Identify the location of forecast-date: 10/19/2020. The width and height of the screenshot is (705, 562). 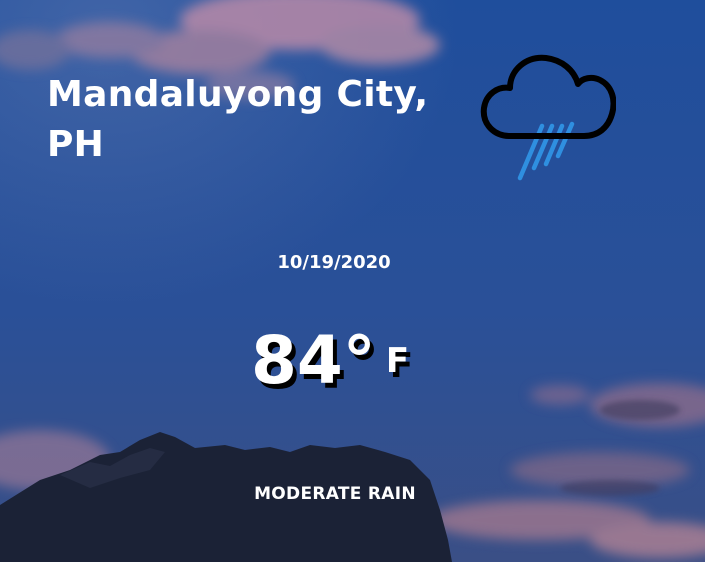
(334, 262).